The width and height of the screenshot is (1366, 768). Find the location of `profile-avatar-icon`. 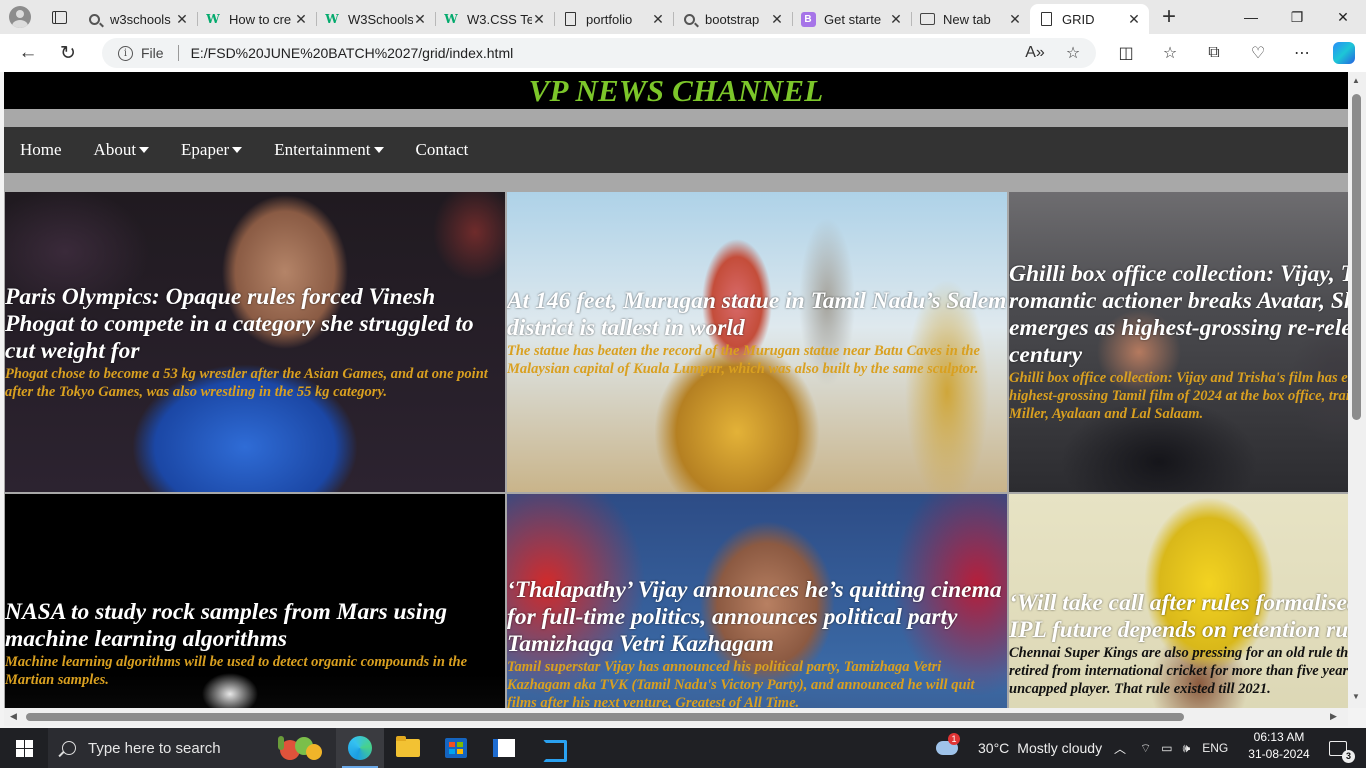

profile-avatar-icon is located at coordinates (20, 17).